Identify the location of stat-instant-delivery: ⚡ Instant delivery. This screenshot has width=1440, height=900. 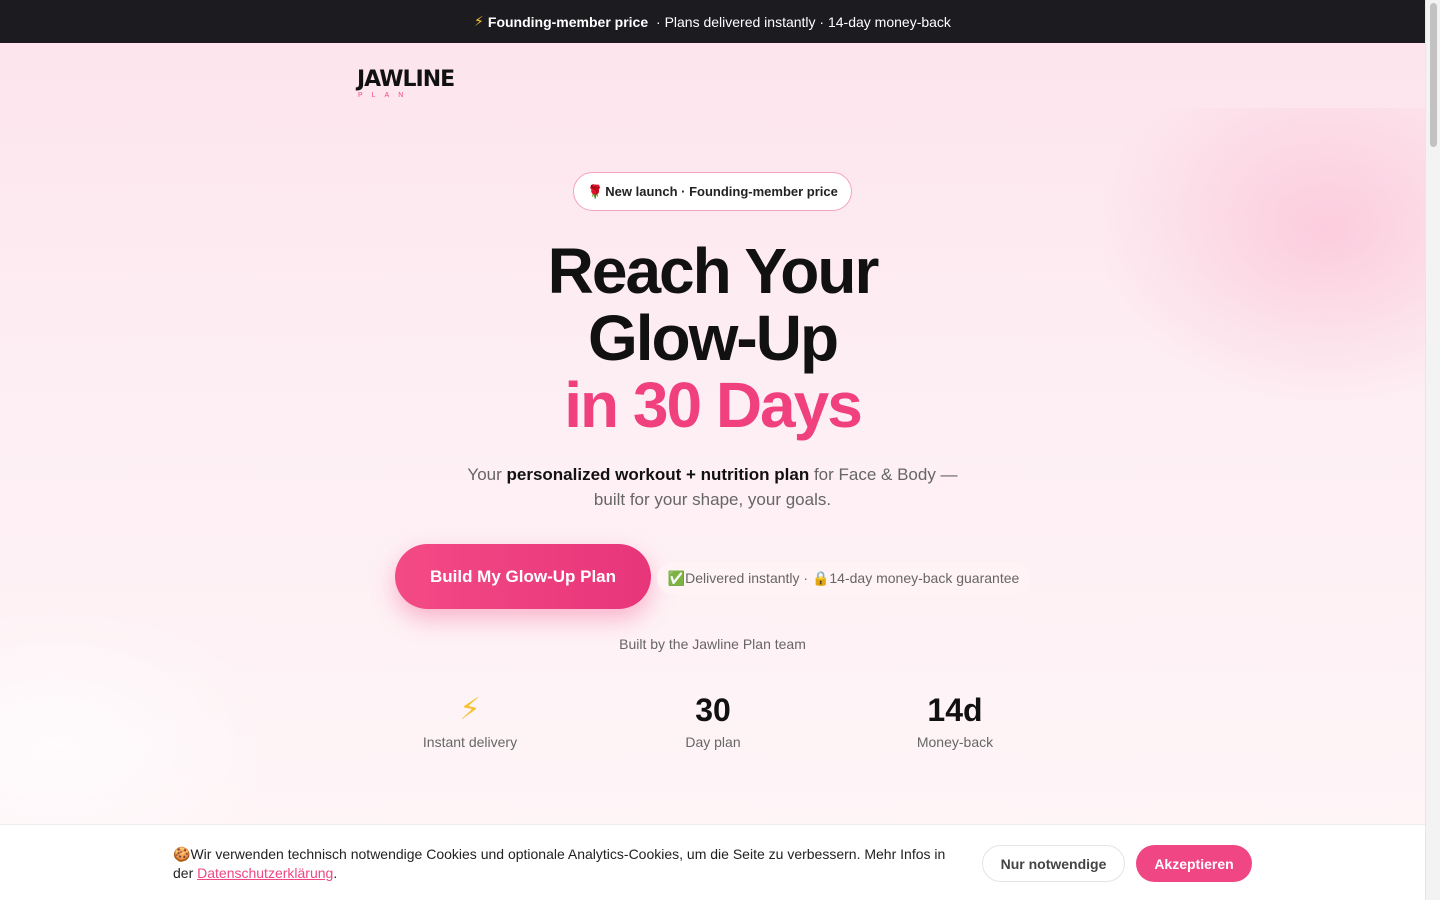
(470, 720).